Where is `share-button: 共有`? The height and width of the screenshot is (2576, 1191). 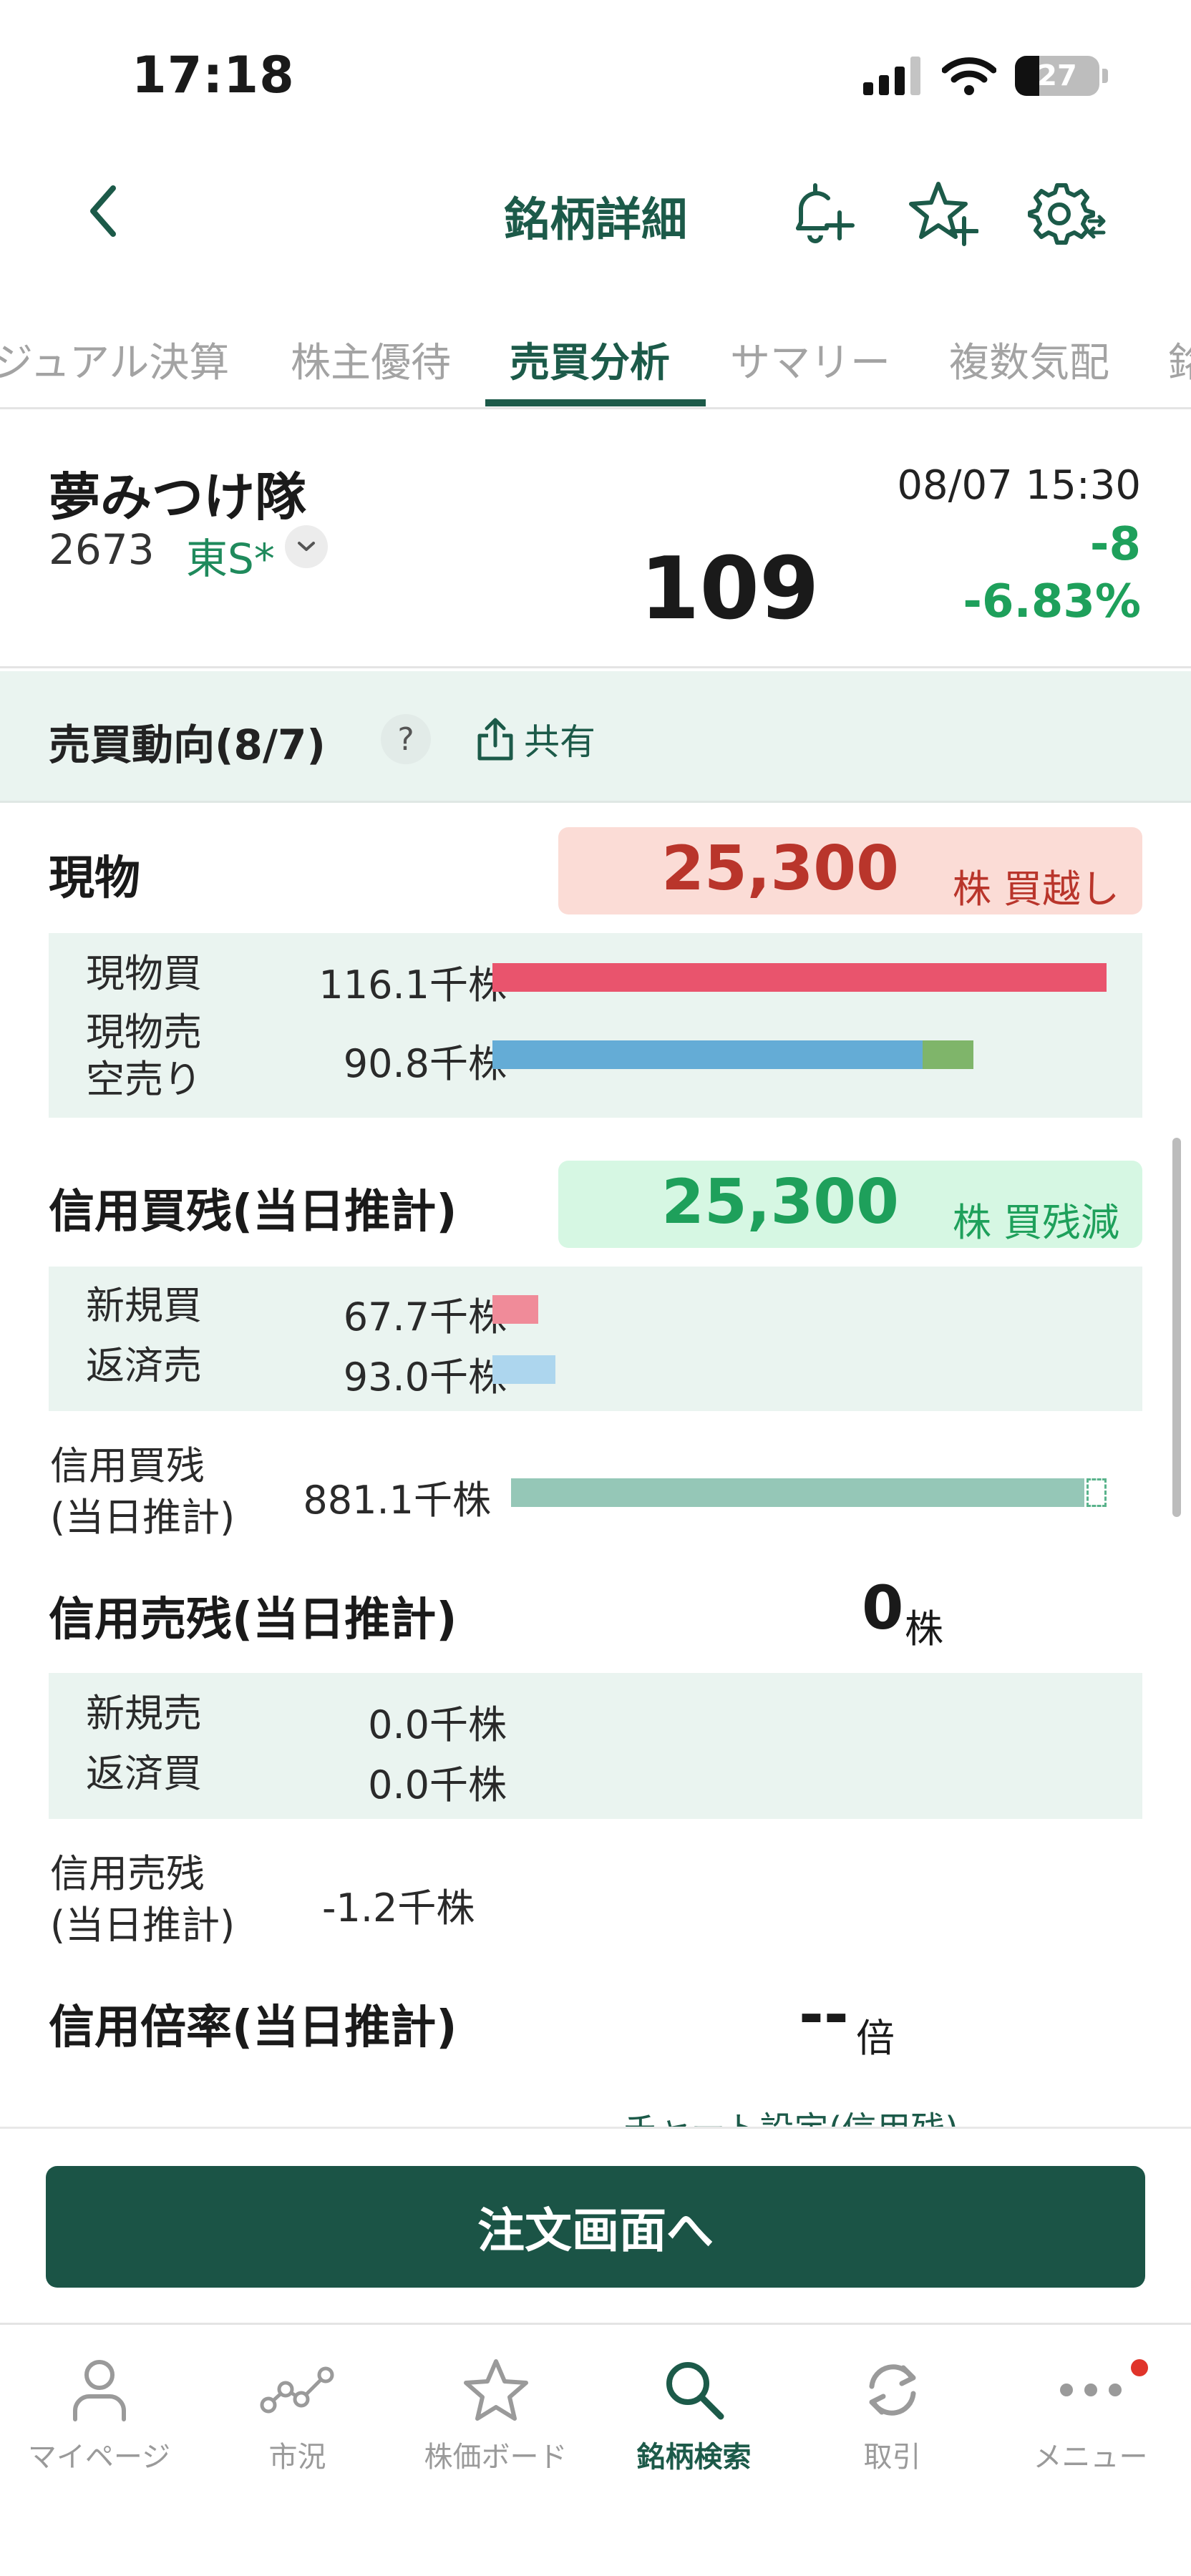 share-button: 共有 is located at coordinates (535, 739).